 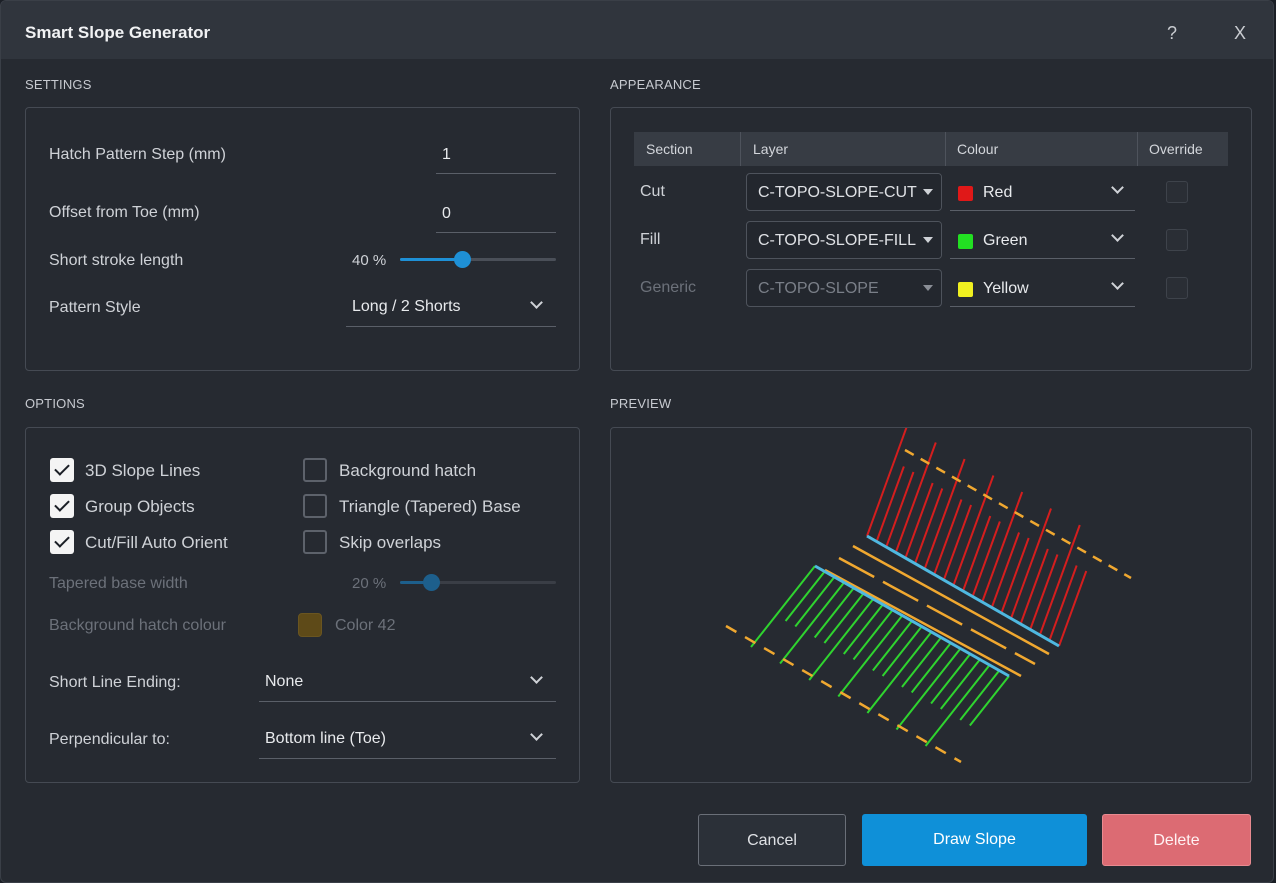 What do you see at coordinates (62, 470) in the screenshot?
I see `checkbox-3d-slope-lines` at bounding box center [62, 470].